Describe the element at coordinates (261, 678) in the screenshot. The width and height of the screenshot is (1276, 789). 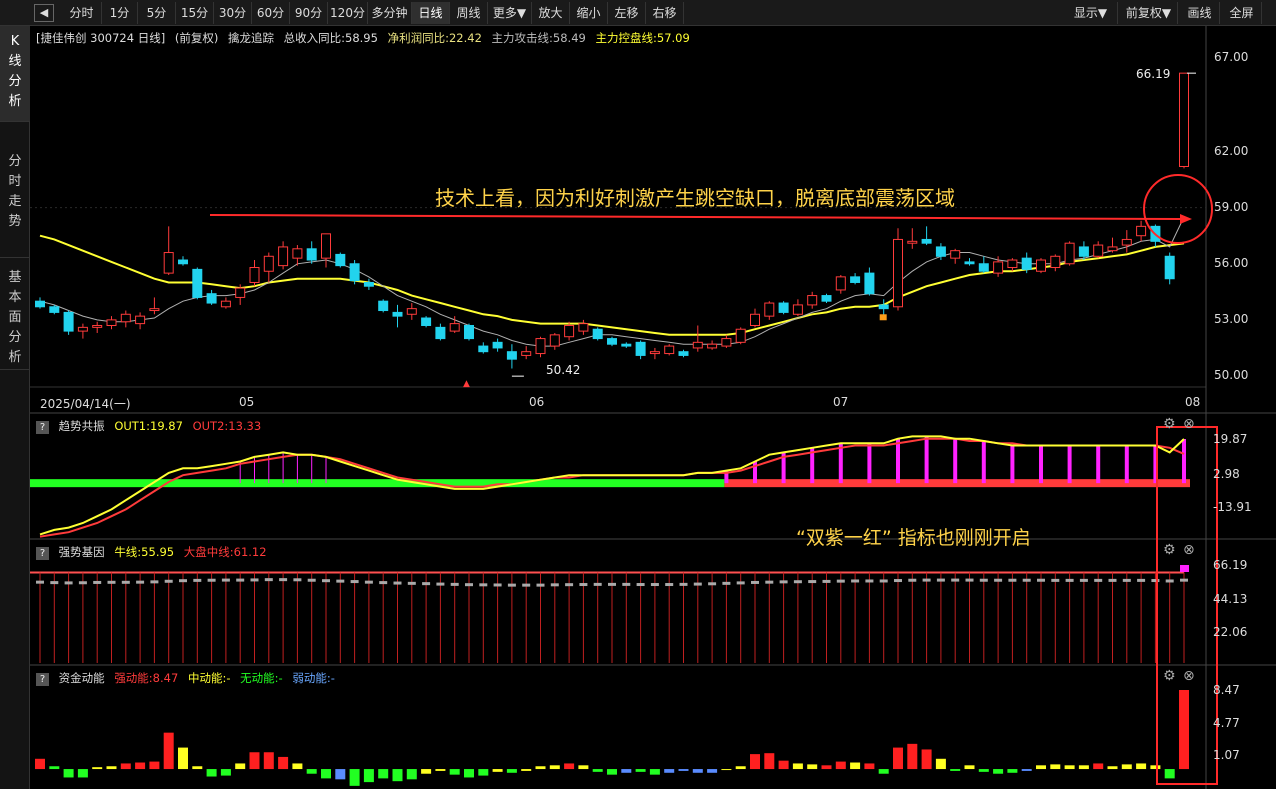
I see `fund-none: 无动能:-` at that location.